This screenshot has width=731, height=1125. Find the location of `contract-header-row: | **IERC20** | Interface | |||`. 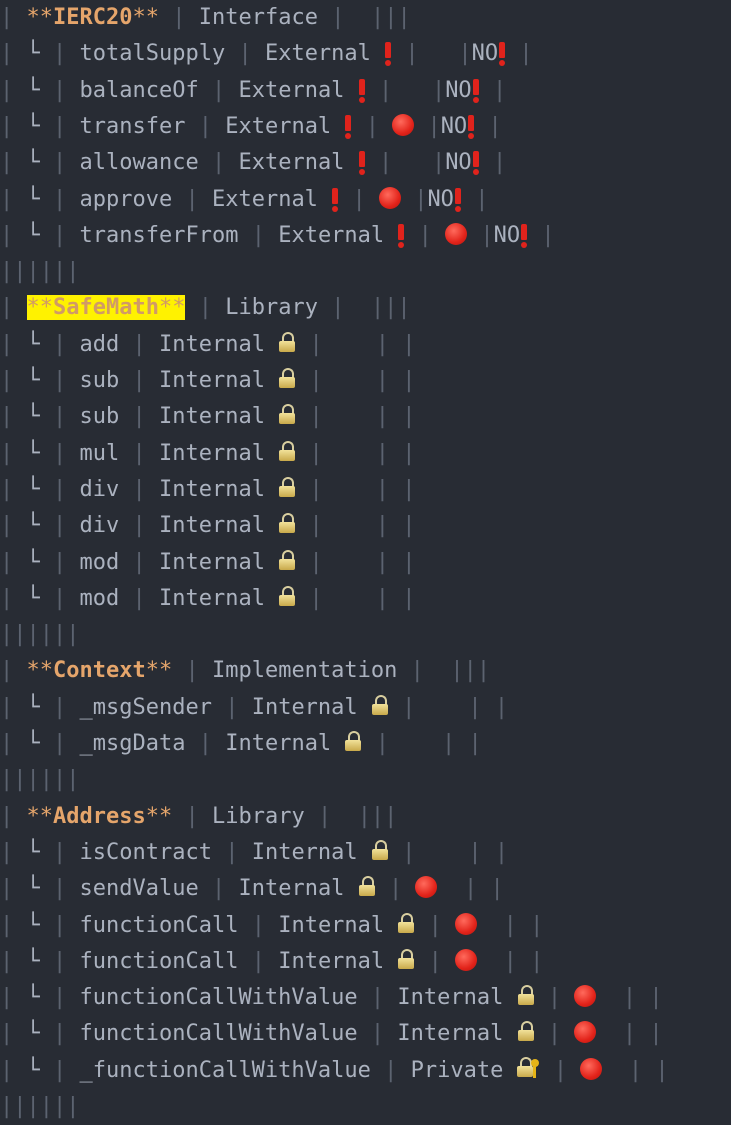

contract-header-row: | **IERC20** | Interface | ||| is located at coordinates (205, 18).